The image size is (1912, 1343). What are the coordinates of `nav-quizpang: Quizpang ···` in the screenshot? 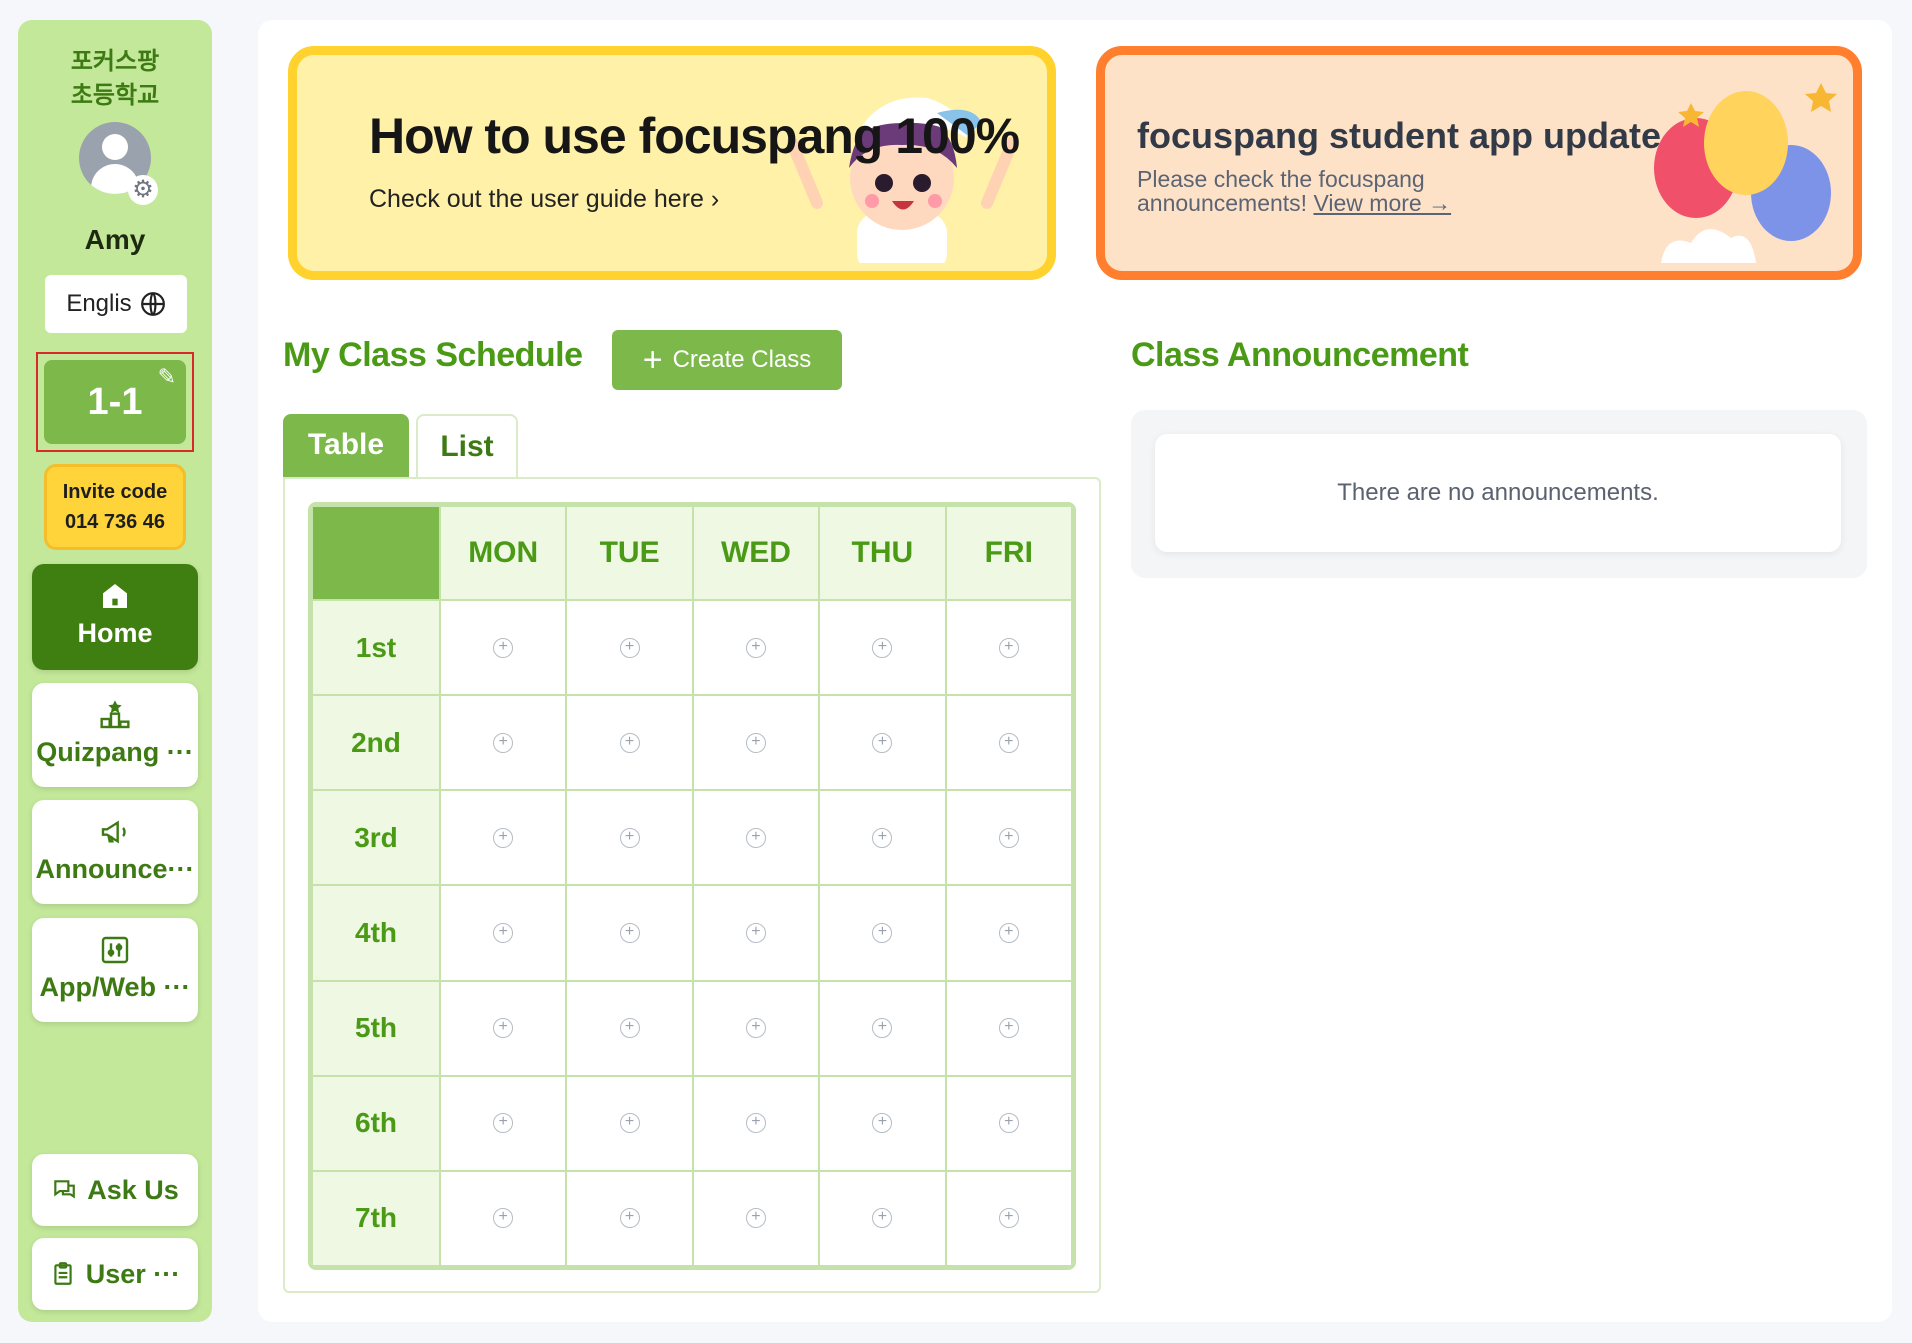 It's located at (115, 735).